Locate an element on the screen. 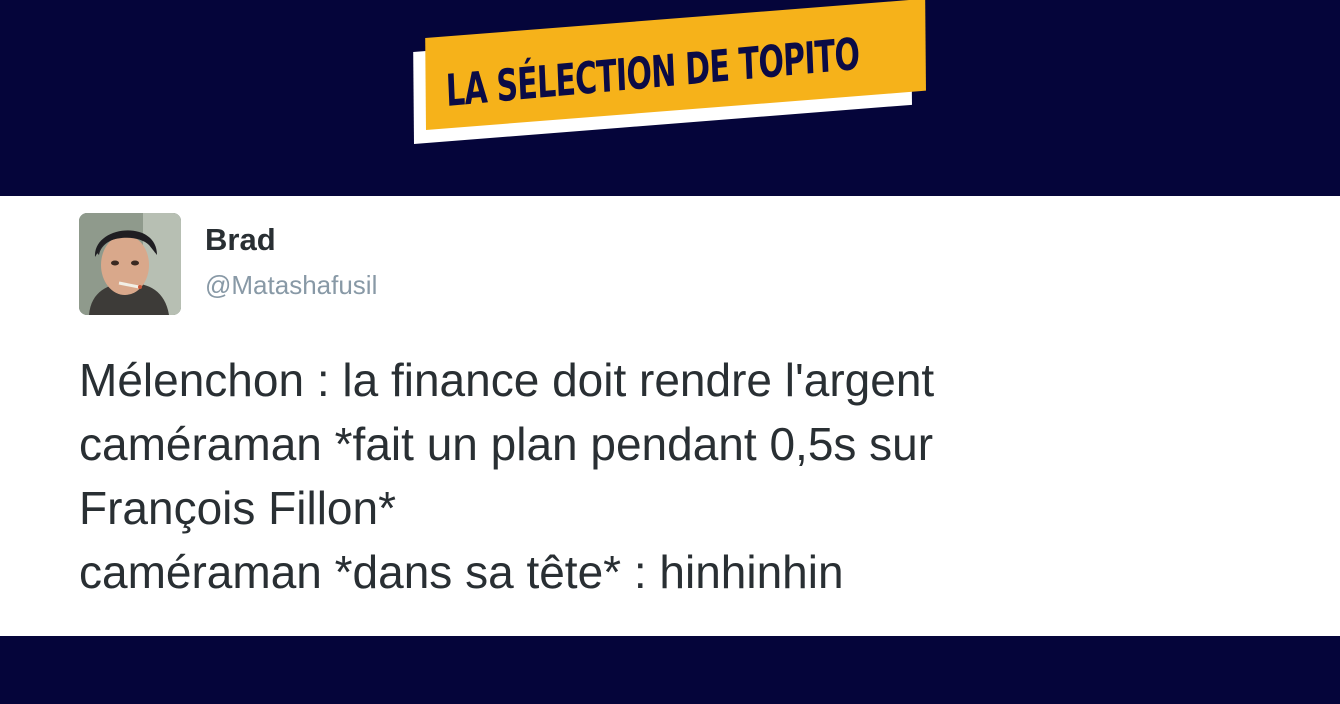 The width and height of the screenshot is (1340, 704). avatar-photo-icon is located at coordinates (130, 264).